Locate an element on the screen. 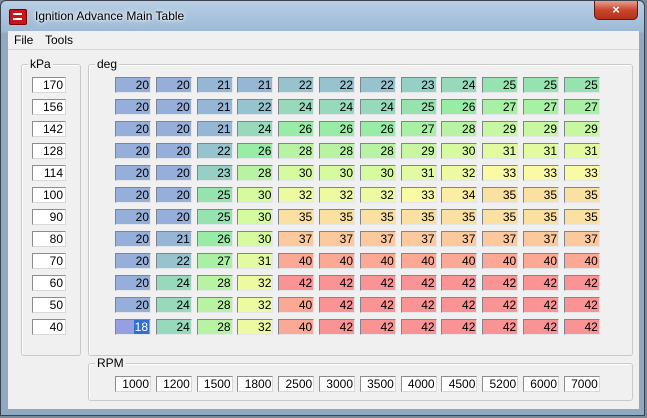 The width and height of the screenshot is (647, 418). kpa-input: 70 is located at coordinates (49, 261).